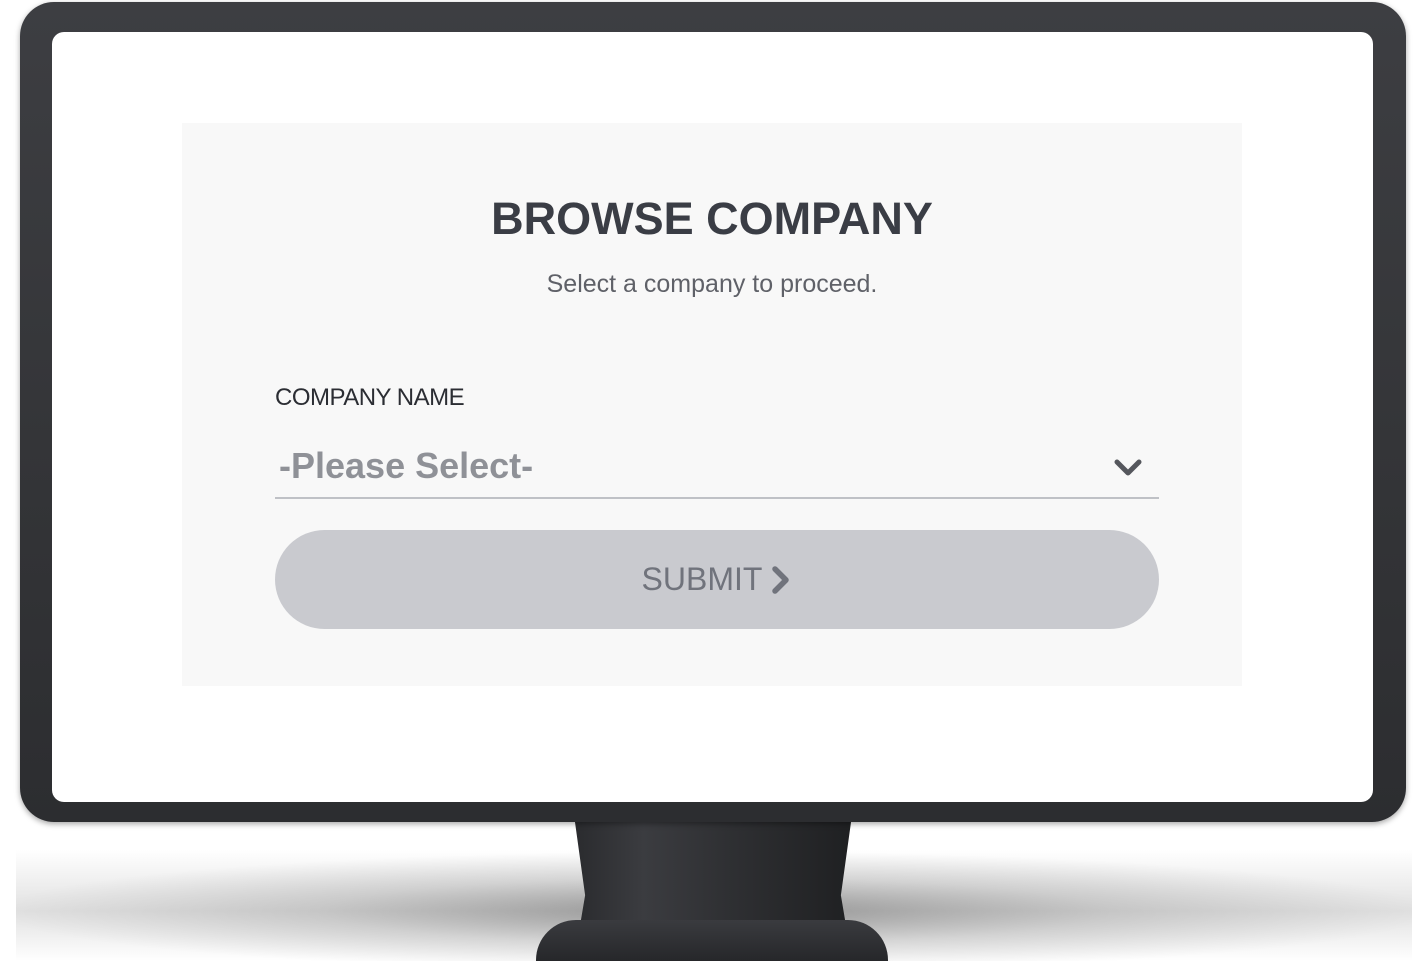 The image size is (1422, 961). What do you see at coordinates (712, 218) in the screenshot?
I see `page-title: BROWSE COMPANY` at bounding box center [712, 218].